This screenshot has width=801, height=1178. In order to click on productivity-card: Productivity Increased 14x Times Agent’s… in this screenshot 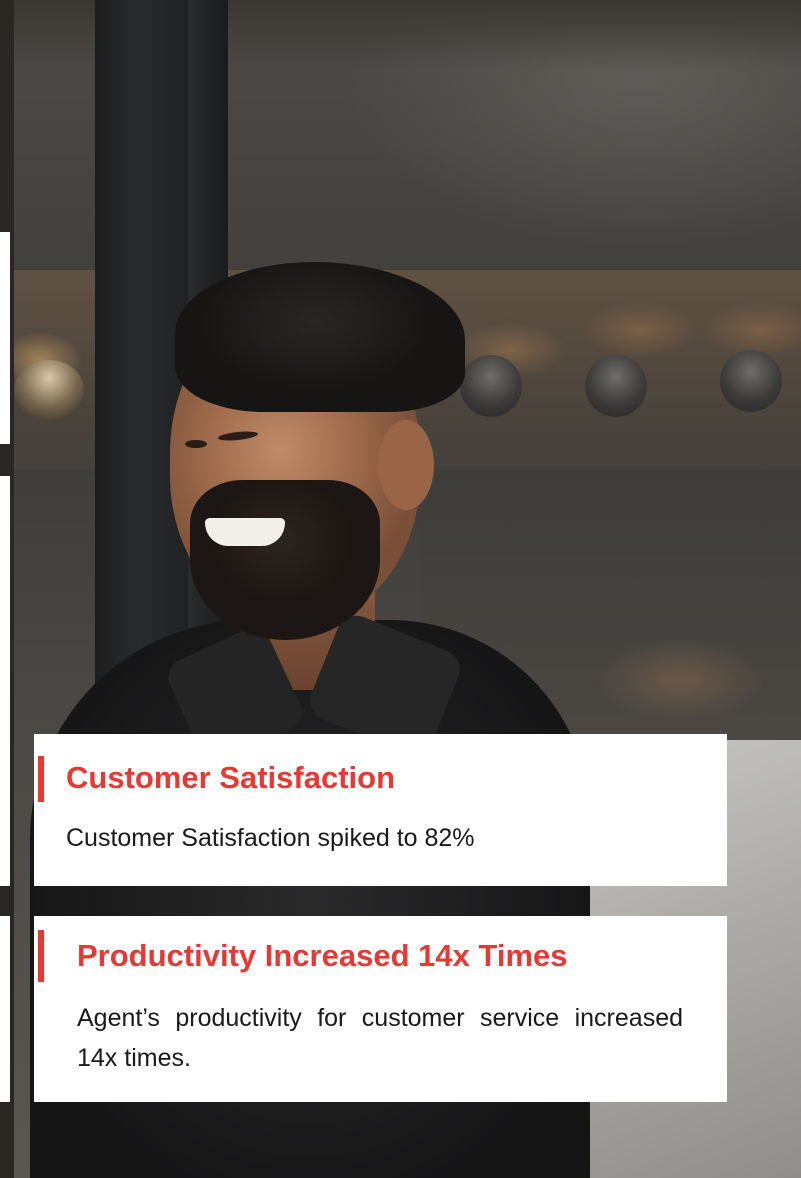, I will do `click(380, 1009)`.